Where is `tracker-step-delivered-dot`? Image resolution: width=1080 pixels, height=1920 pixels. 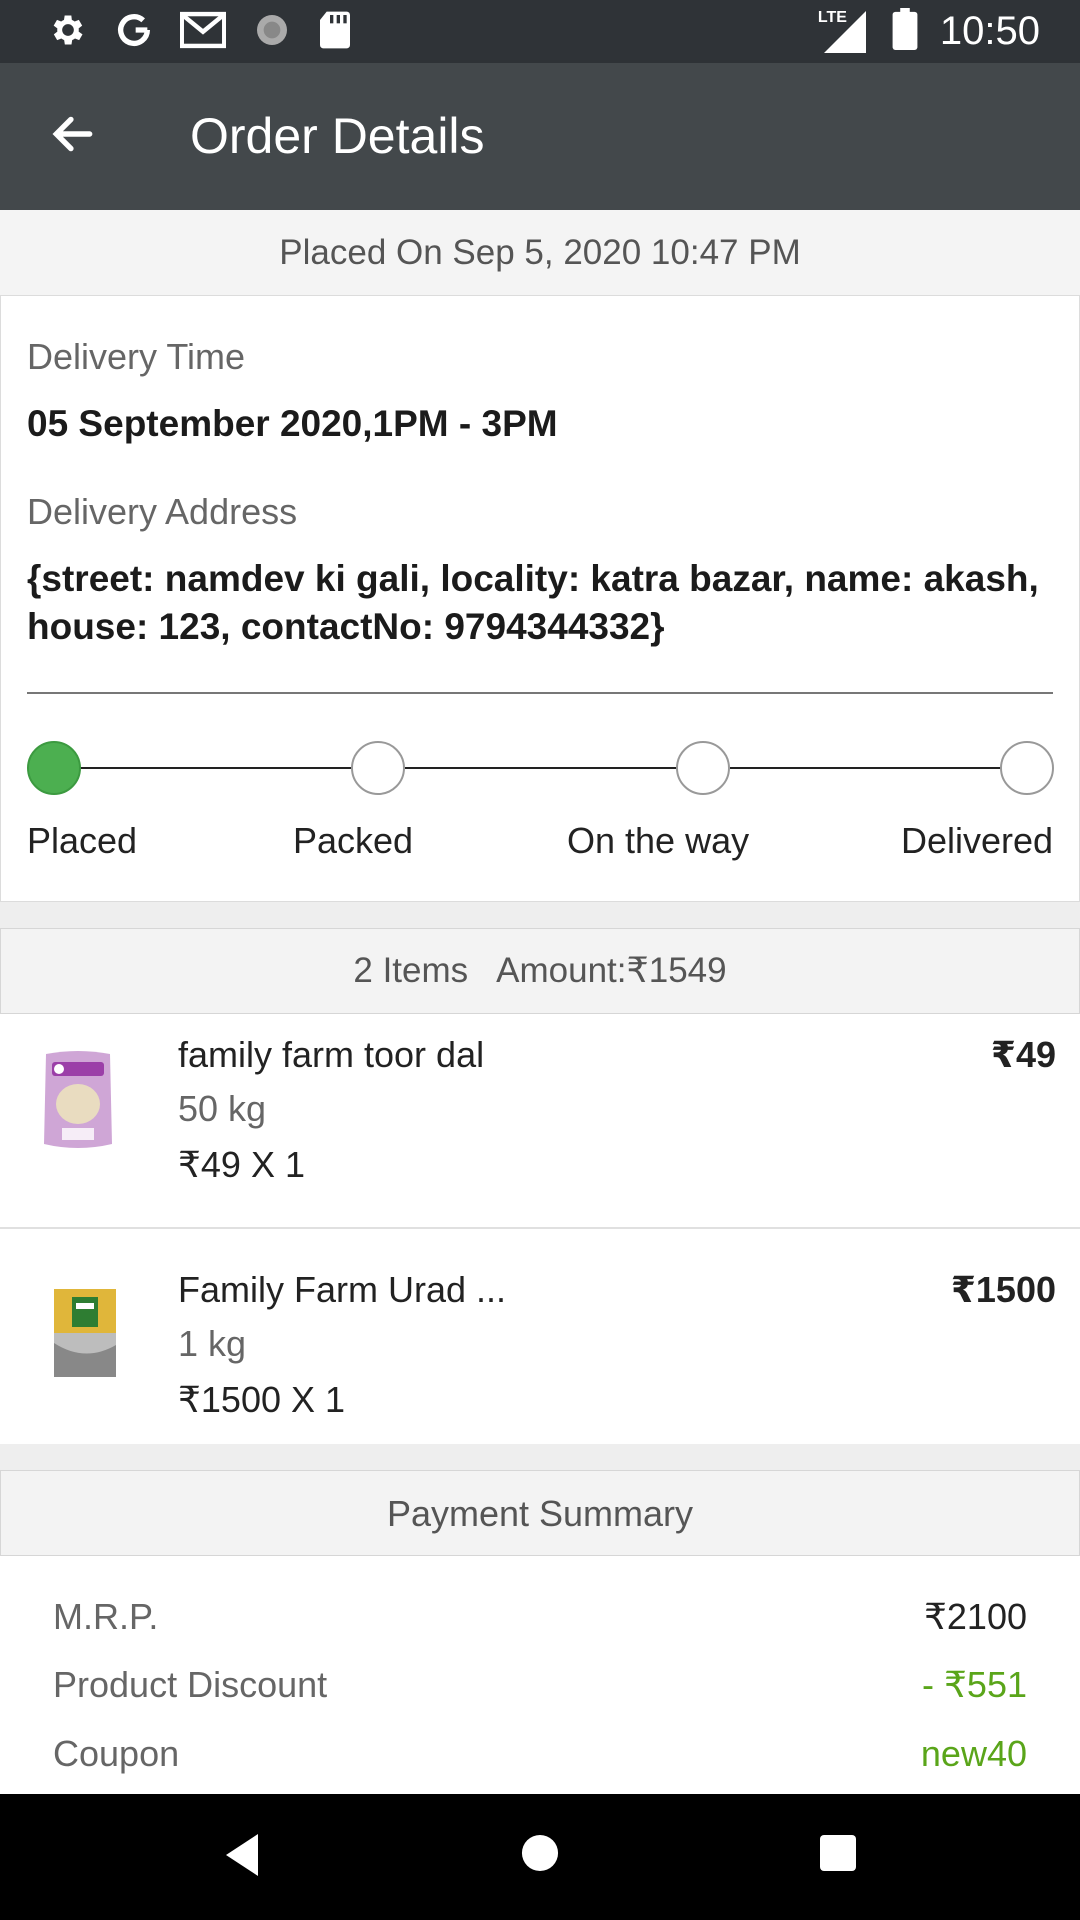 tracker-step-delivered-dot is located at coordinates (1027, 768).